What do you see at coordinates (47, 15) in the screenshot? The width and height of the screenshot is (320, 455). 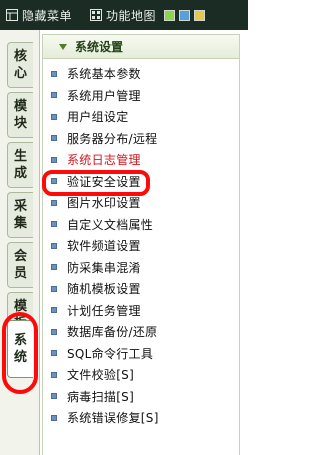 I see `hide-menu-label: 隐藏菜单` at bounding box center [47, 15].